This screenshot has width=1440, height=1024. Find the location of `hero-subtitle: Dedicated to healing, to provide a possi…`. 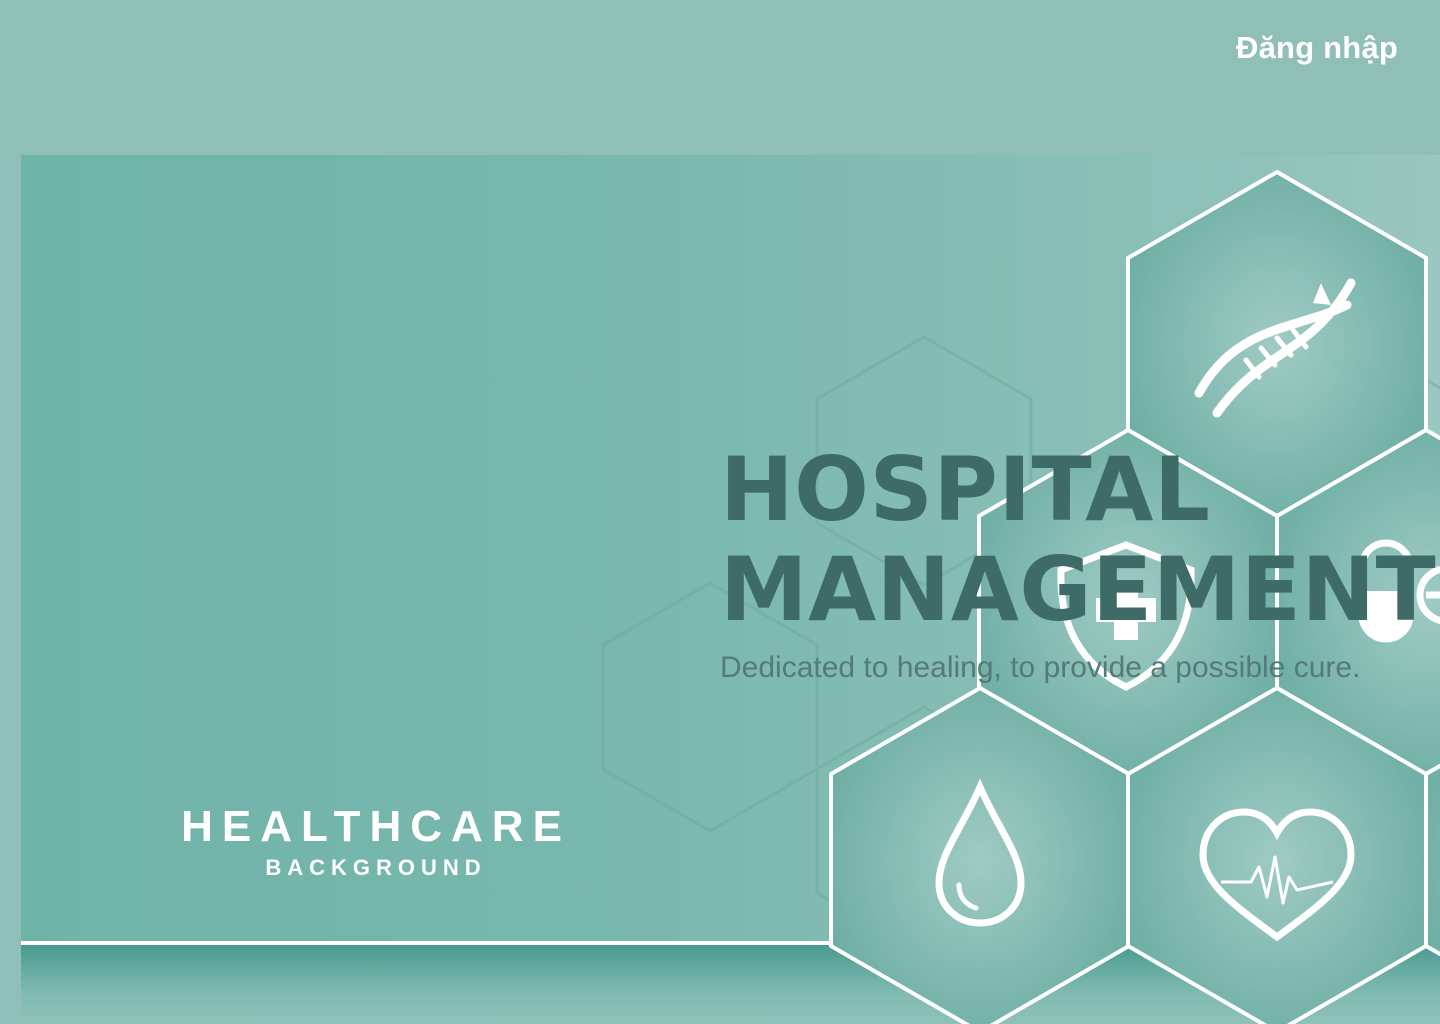

hero-subtitle: Dedicated to healing, to provide a possi… is located at coordinates (1040, 667).